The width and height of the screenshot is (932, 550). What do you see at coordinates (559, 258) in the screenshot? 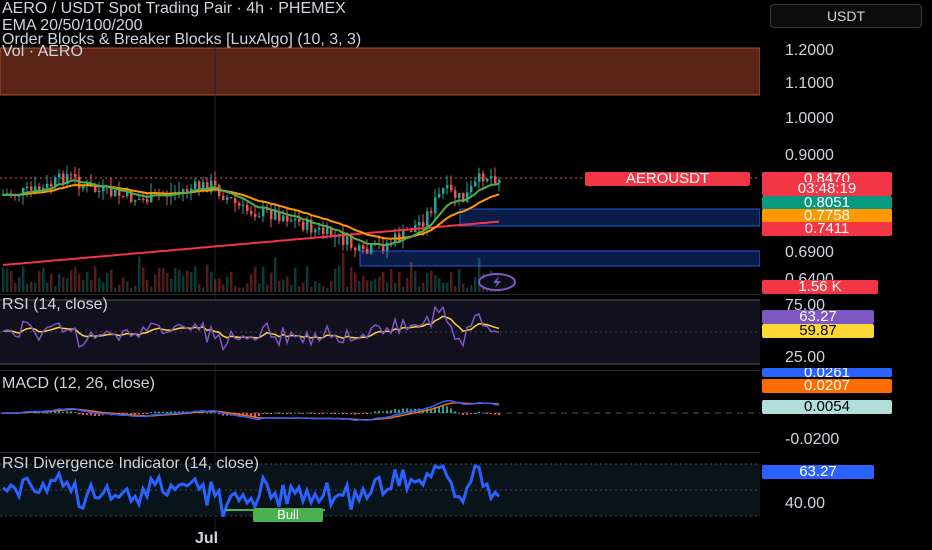
I see `bullish-order-block-lower` at bounding box center [559, 258].